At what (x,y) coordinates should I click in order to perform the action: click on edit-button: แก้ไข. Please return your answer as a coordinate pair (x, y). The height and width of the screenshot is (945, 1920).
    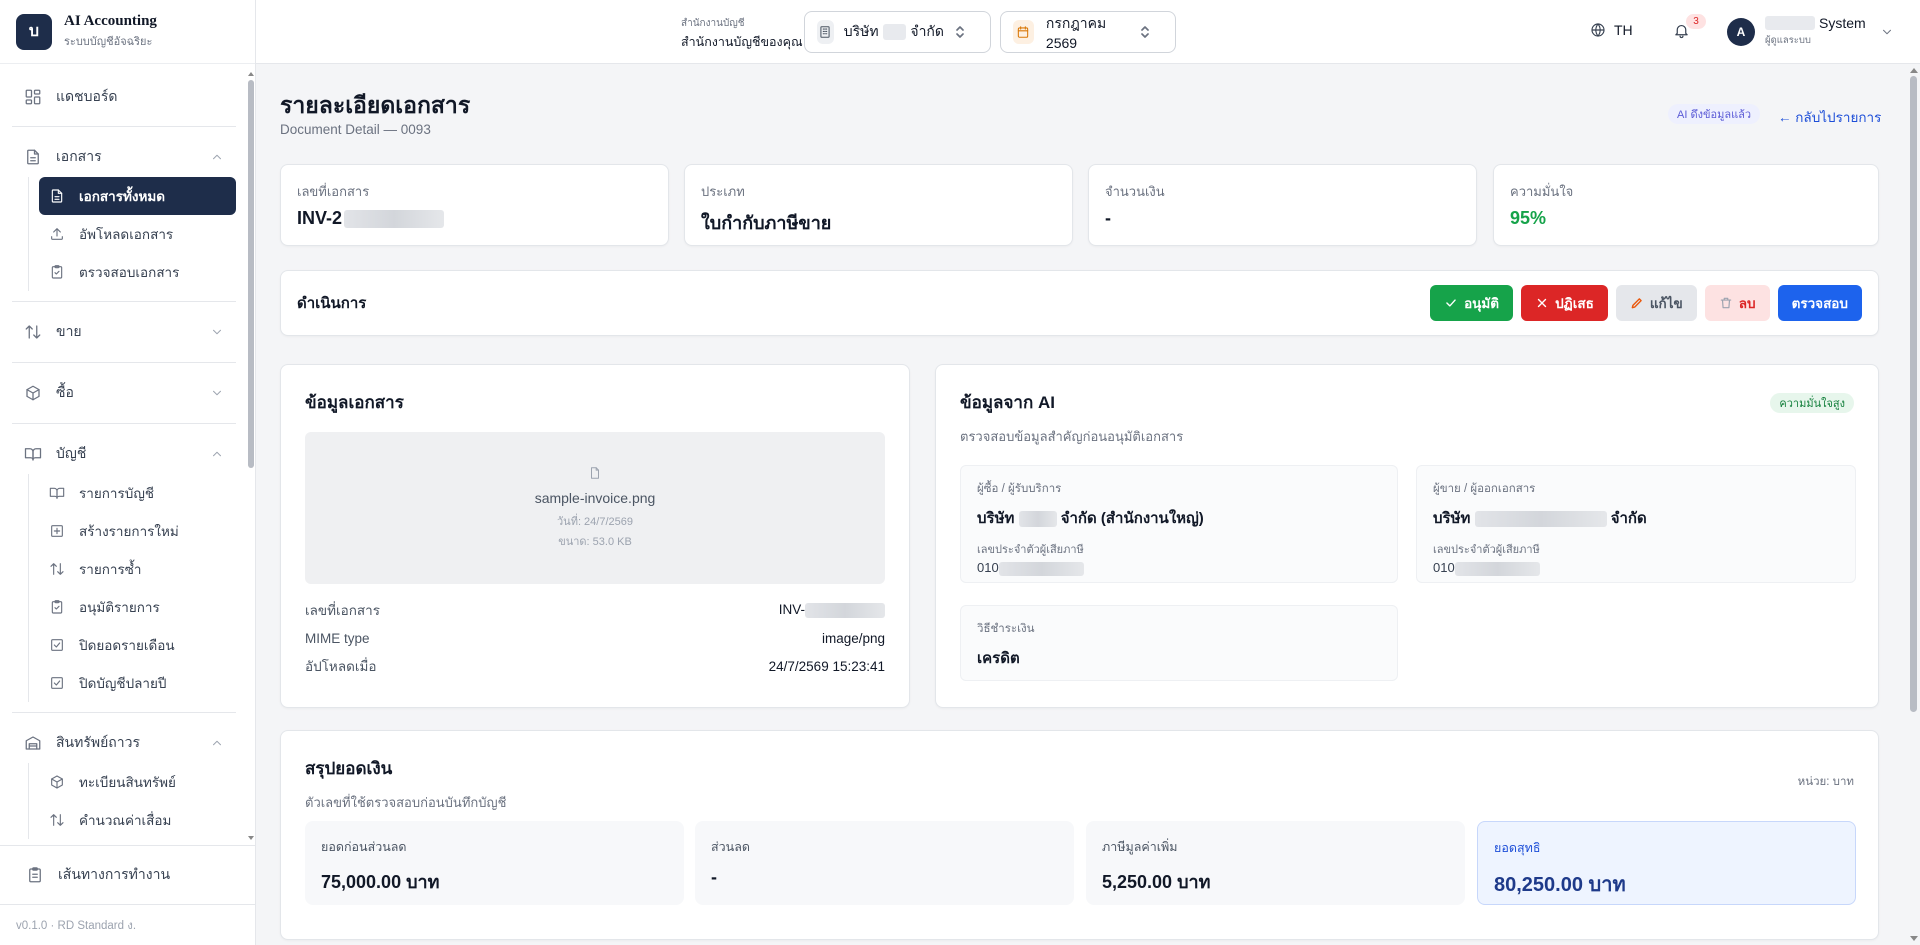
    Looking at the image, I should click on (1656, 303).